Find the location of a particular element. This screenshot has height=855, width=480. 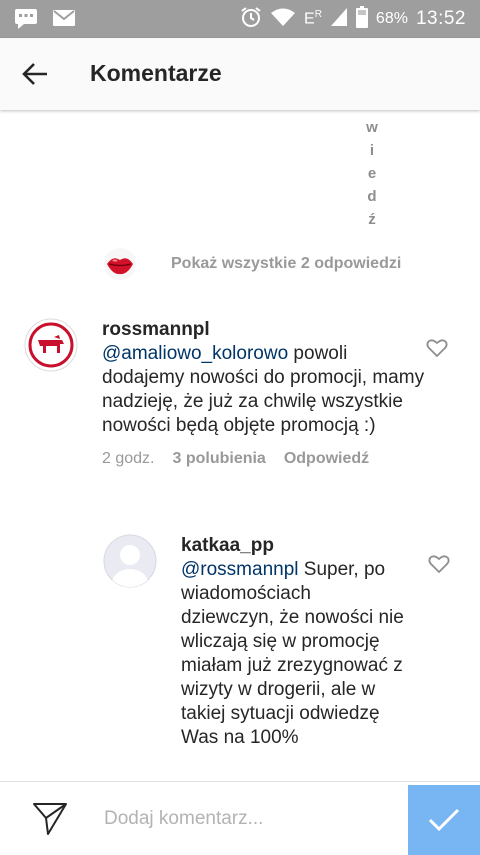

comment-input is located at coordinates (249, 819).